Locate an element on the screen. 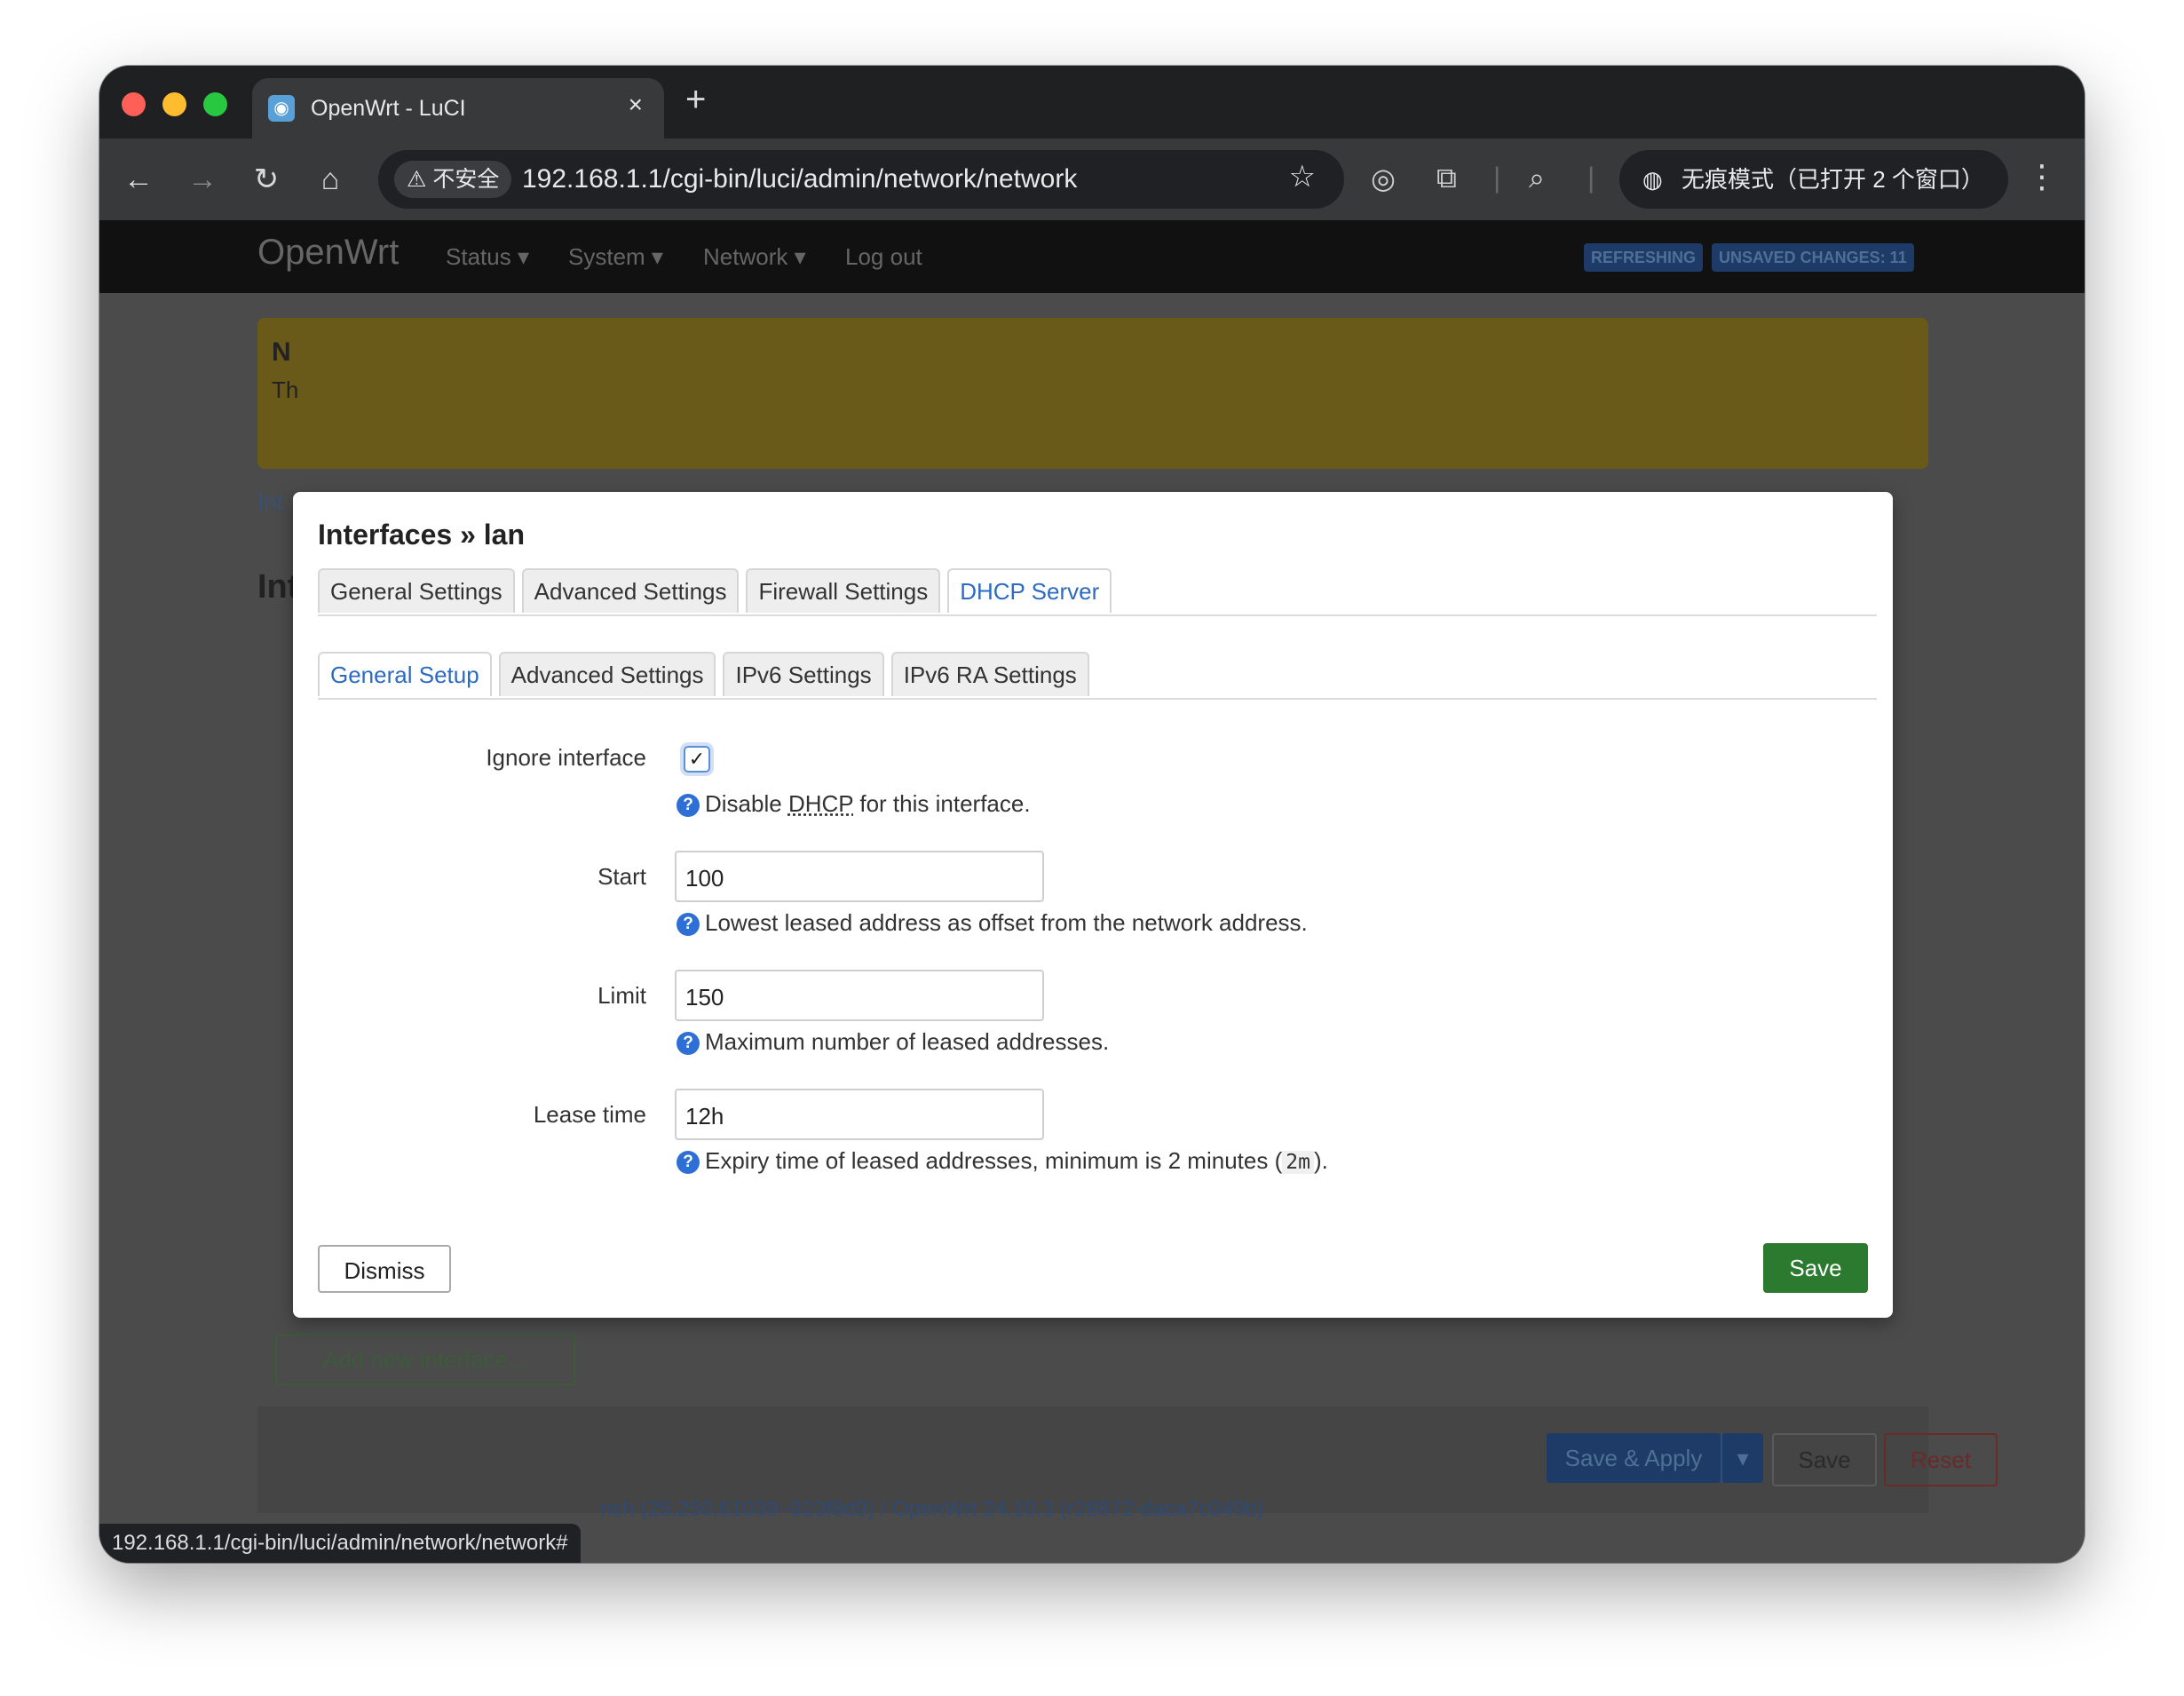 The image size is (2184, 1696). lease-time-example: 2m is located at coordinates (1298, 1162).